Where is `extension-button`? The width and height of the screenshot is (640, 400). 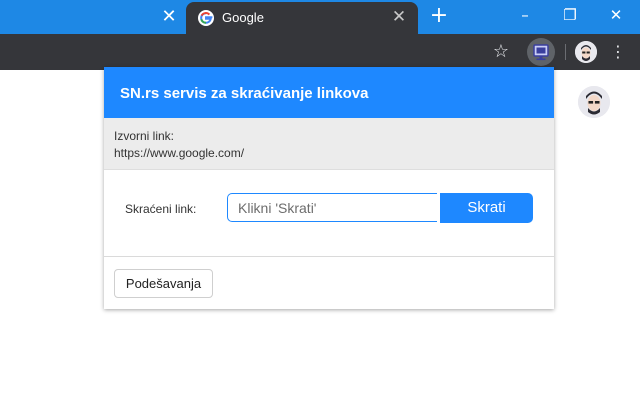 extension-button is located at coordinates (541, 52).